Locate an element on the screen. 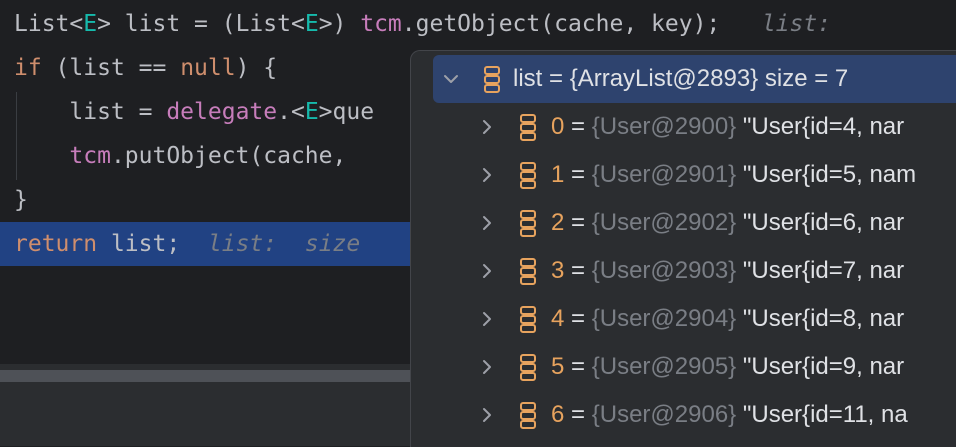 The height and width of the screenshot is (447, 956). object-ref: {User@2906} is located at coordinates (664, 414).